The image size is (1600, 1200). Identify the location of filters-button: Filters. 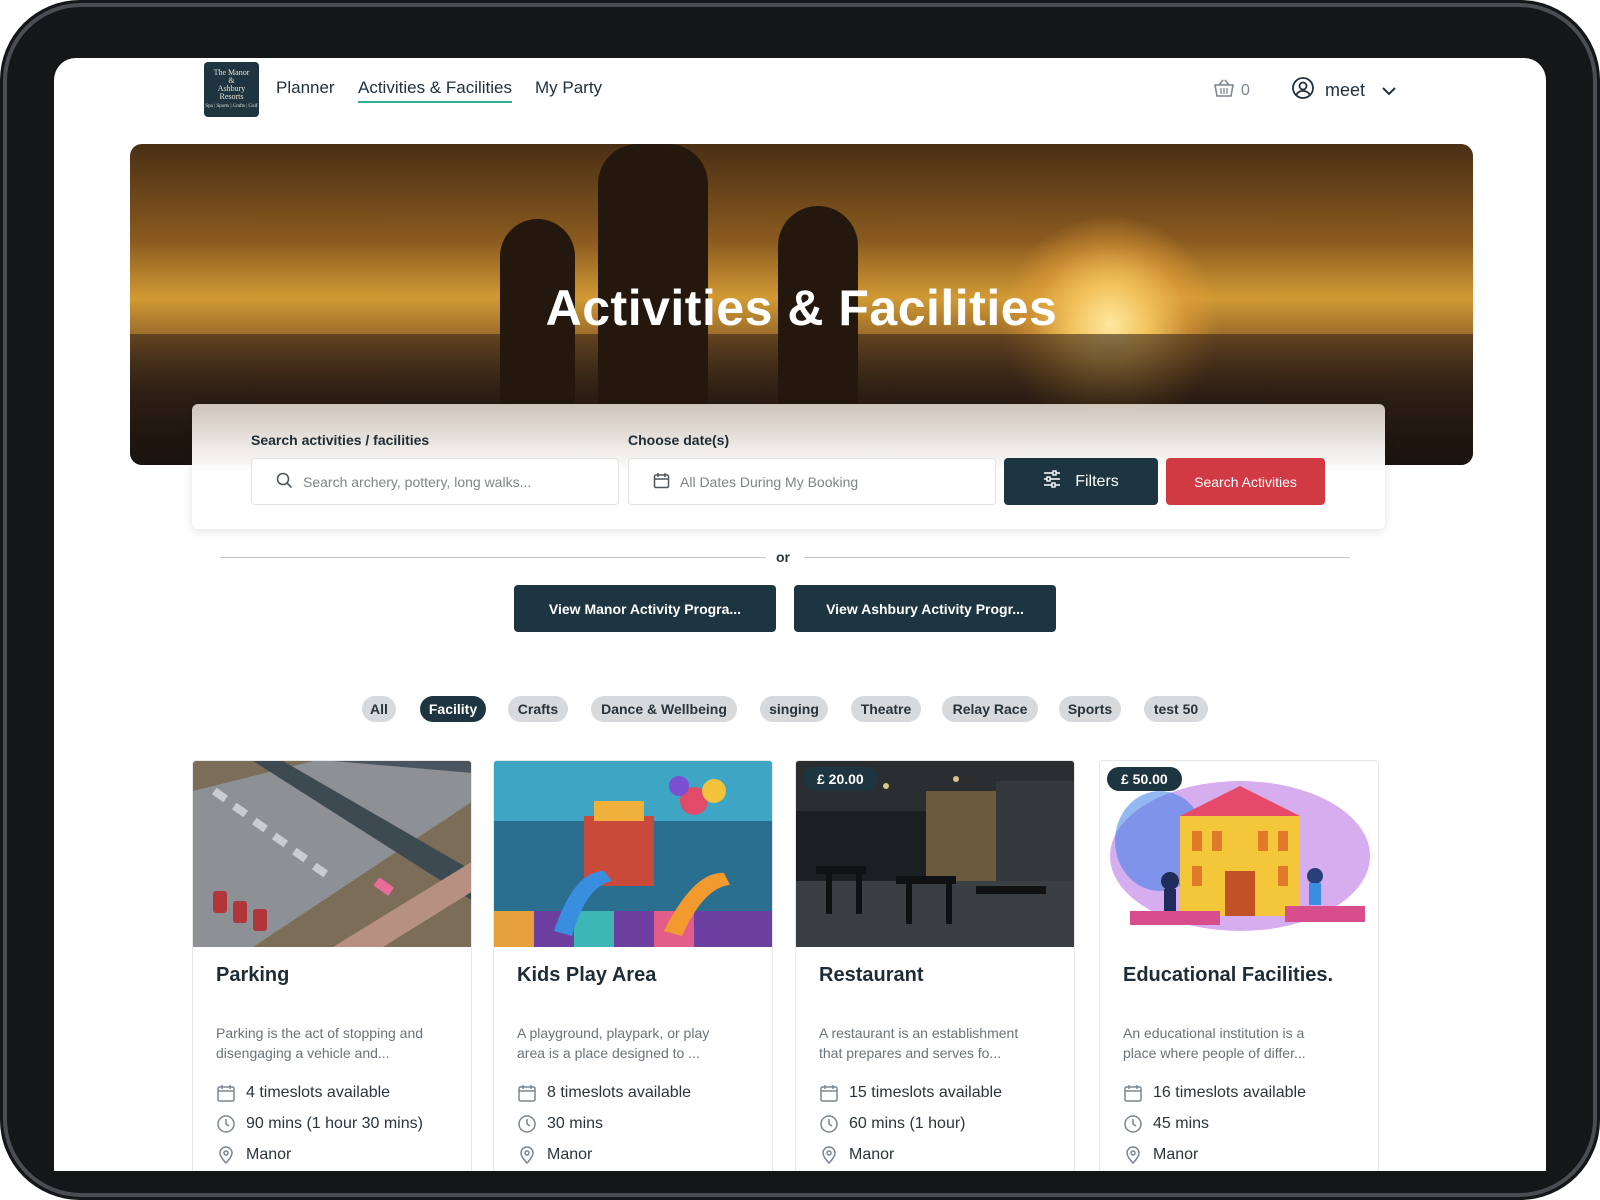
(1081, 481).